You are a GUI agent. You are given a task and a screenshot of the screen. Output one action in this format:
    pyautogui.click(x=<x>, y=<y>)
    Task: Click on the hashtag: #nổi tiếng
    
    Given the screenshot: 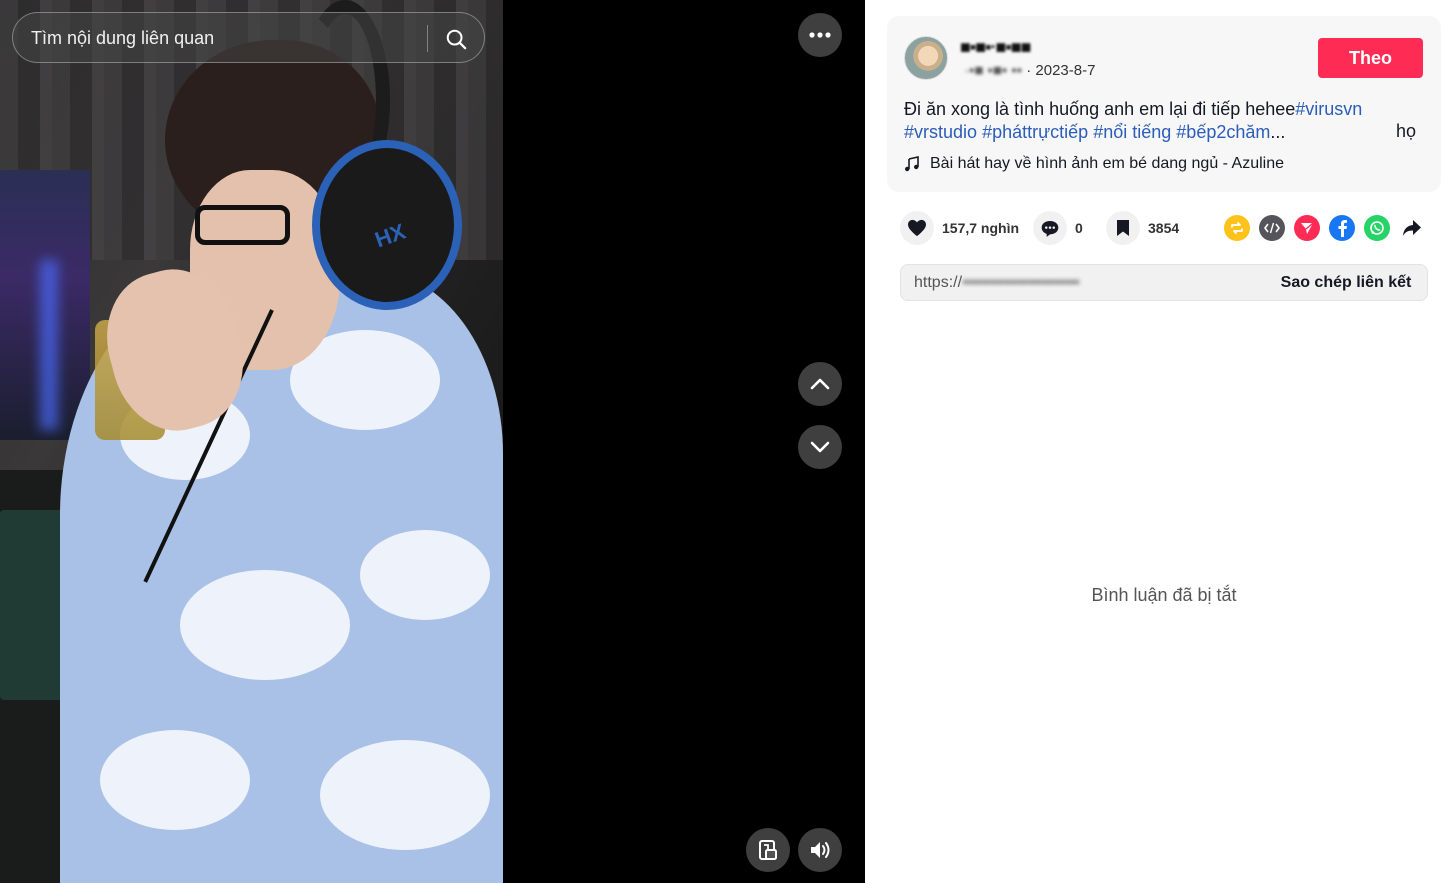 What is the action you would take?
    pyautogui.click(x=1132, y=132)
    